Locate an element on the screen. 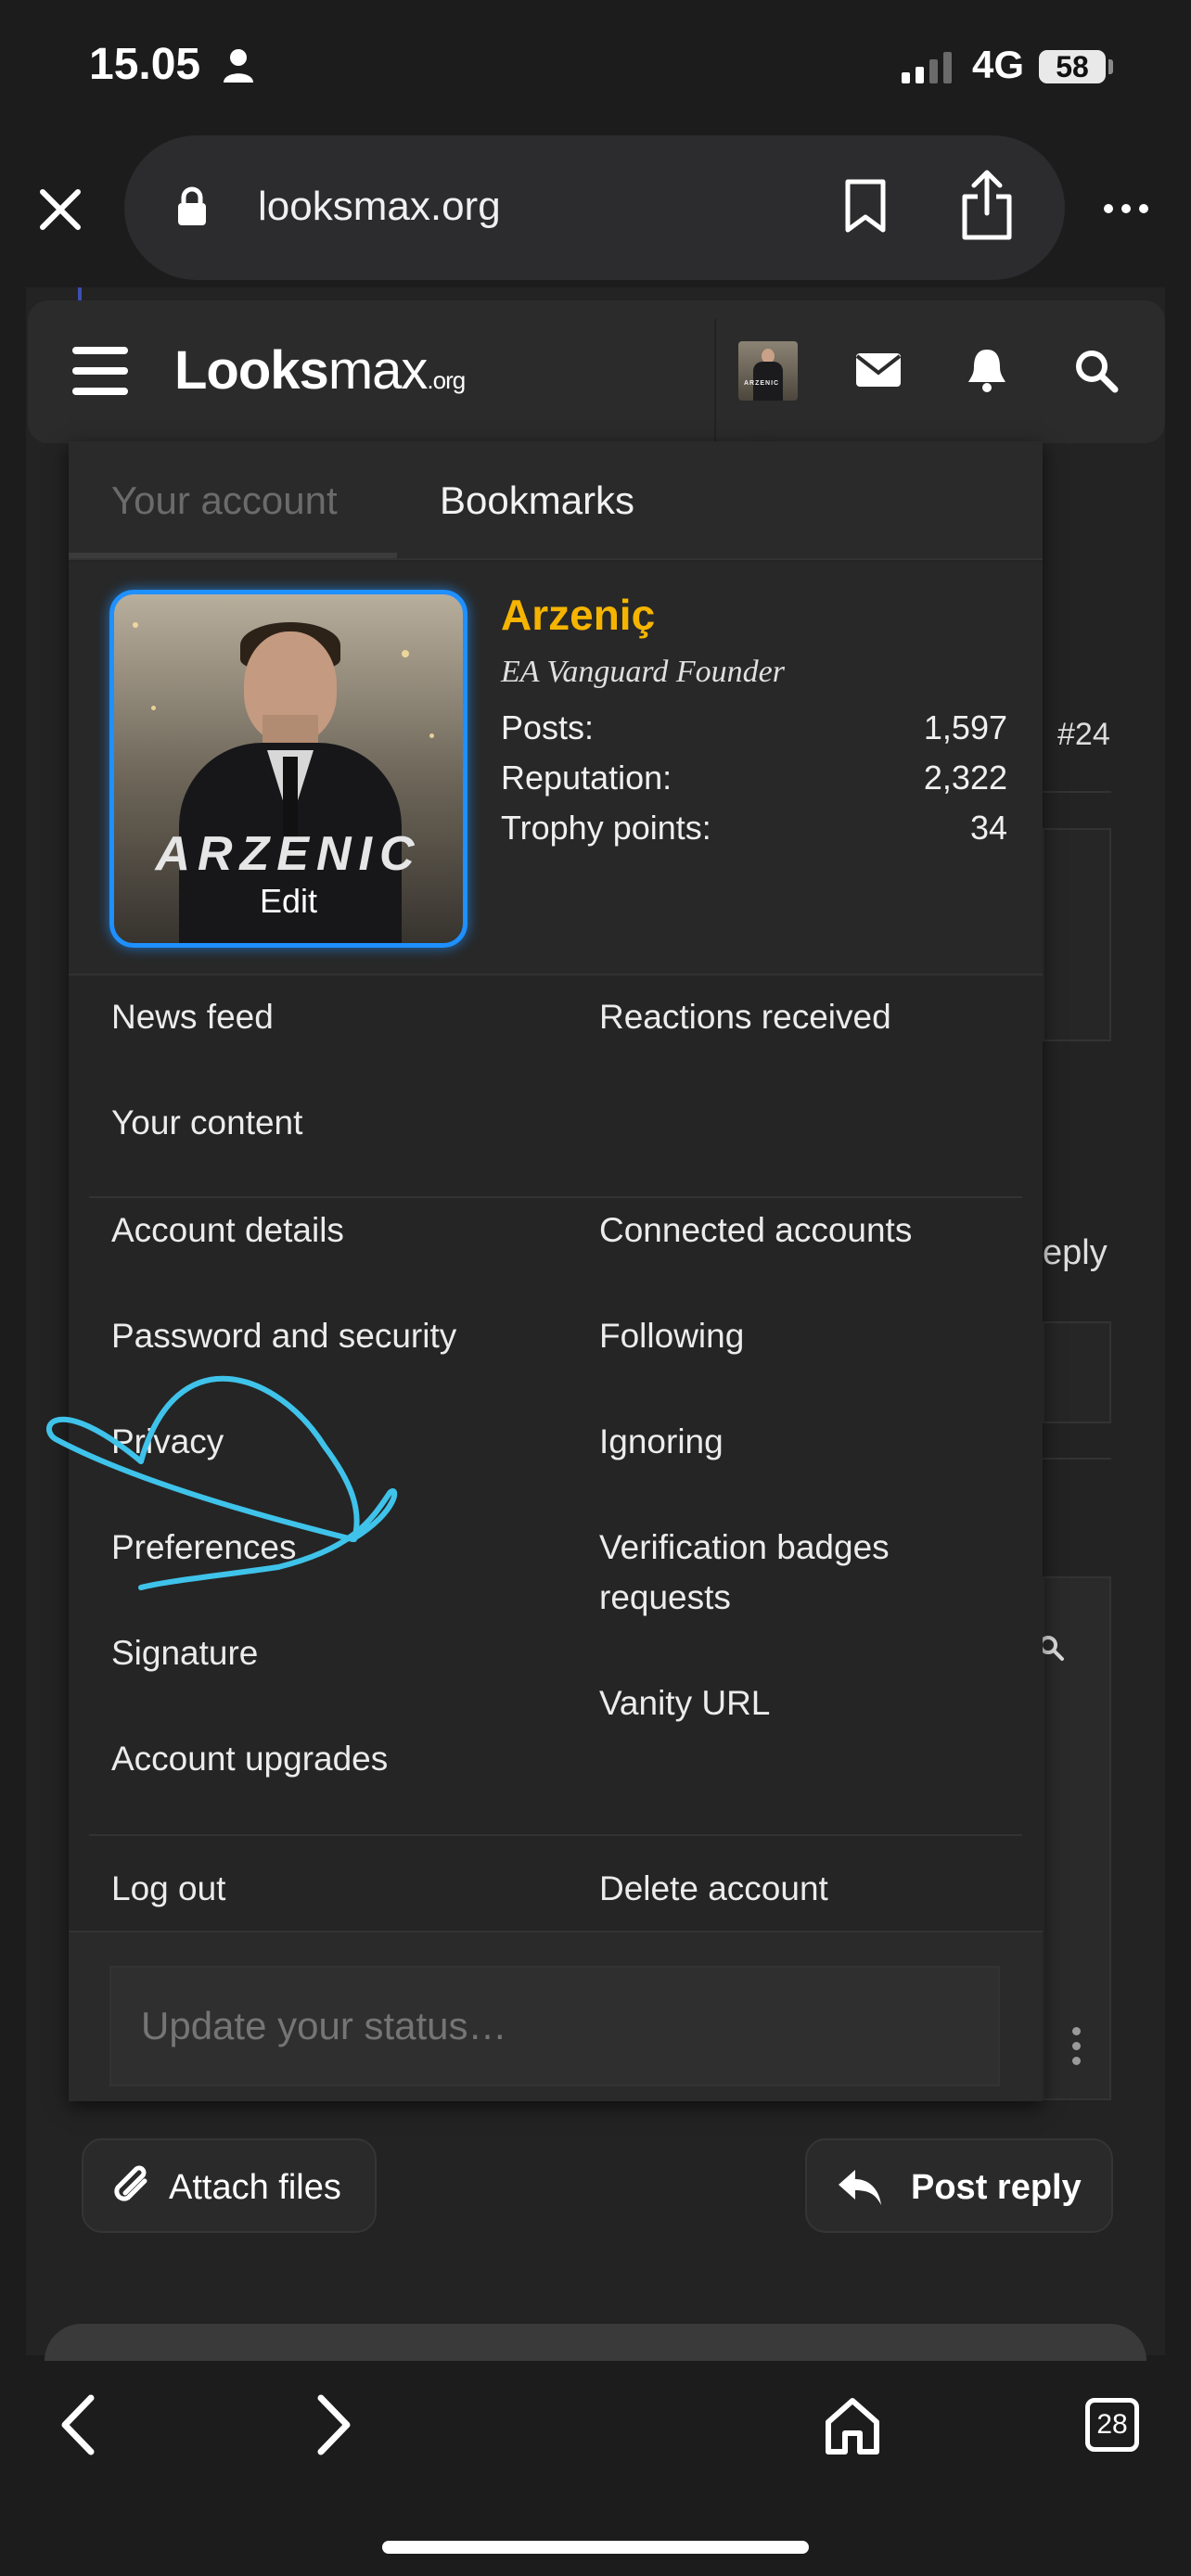 The width and height of the screenshot is (1191, 2576). post-number: #24 is located at coordinates (1084, 735).